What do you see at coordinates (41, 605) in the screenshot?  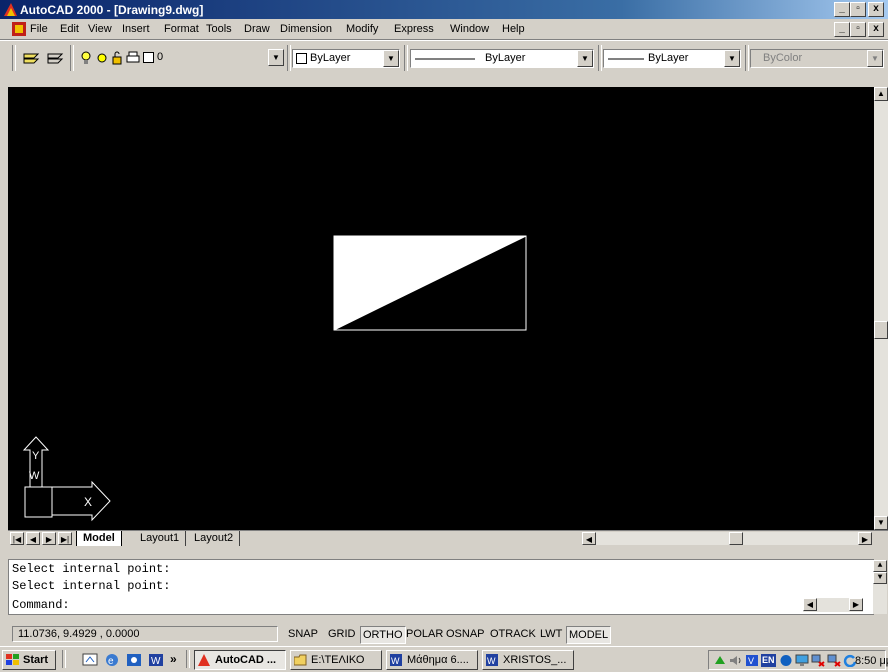 I see `command-prompt: Command:` at bounding box center [41, 605].